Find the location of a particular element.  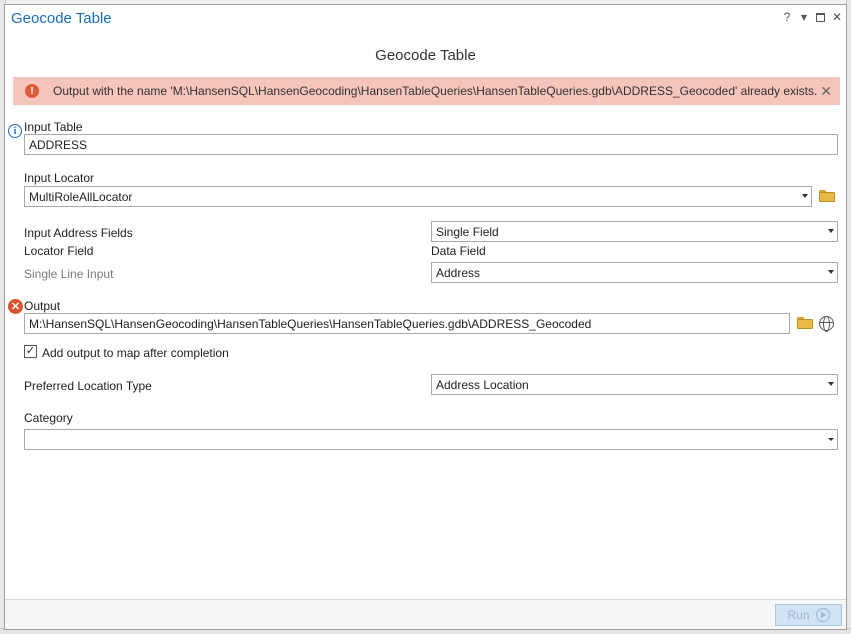

input-table-label: Input Table is located at coordinates (53, 127).